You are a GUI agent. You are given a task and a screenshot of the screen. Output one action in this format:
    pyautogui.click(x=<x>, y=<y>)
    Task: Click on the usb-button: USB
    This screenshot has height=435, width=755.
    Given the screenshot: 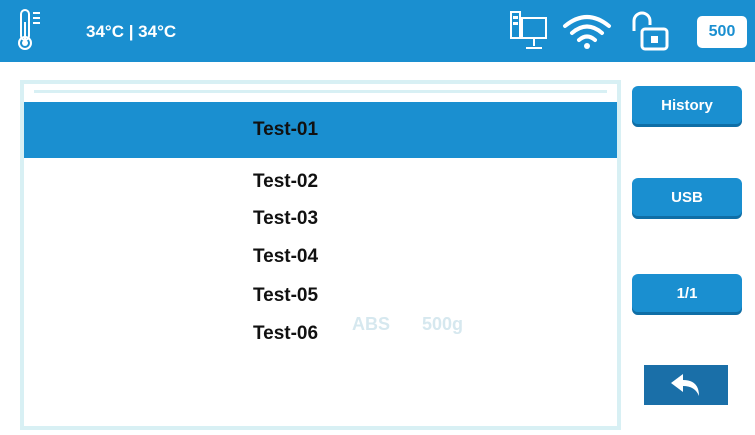 What is the action you would take?
    pyautogui.click(x=687, y=197)
    